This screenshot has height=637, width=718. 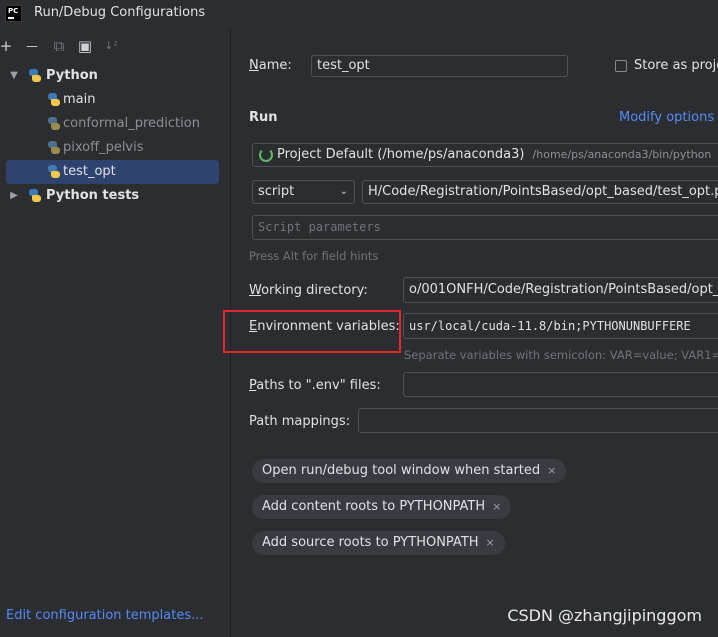 I want to click on script-parameters-input: Script parameters, so click(x=485, y=227).